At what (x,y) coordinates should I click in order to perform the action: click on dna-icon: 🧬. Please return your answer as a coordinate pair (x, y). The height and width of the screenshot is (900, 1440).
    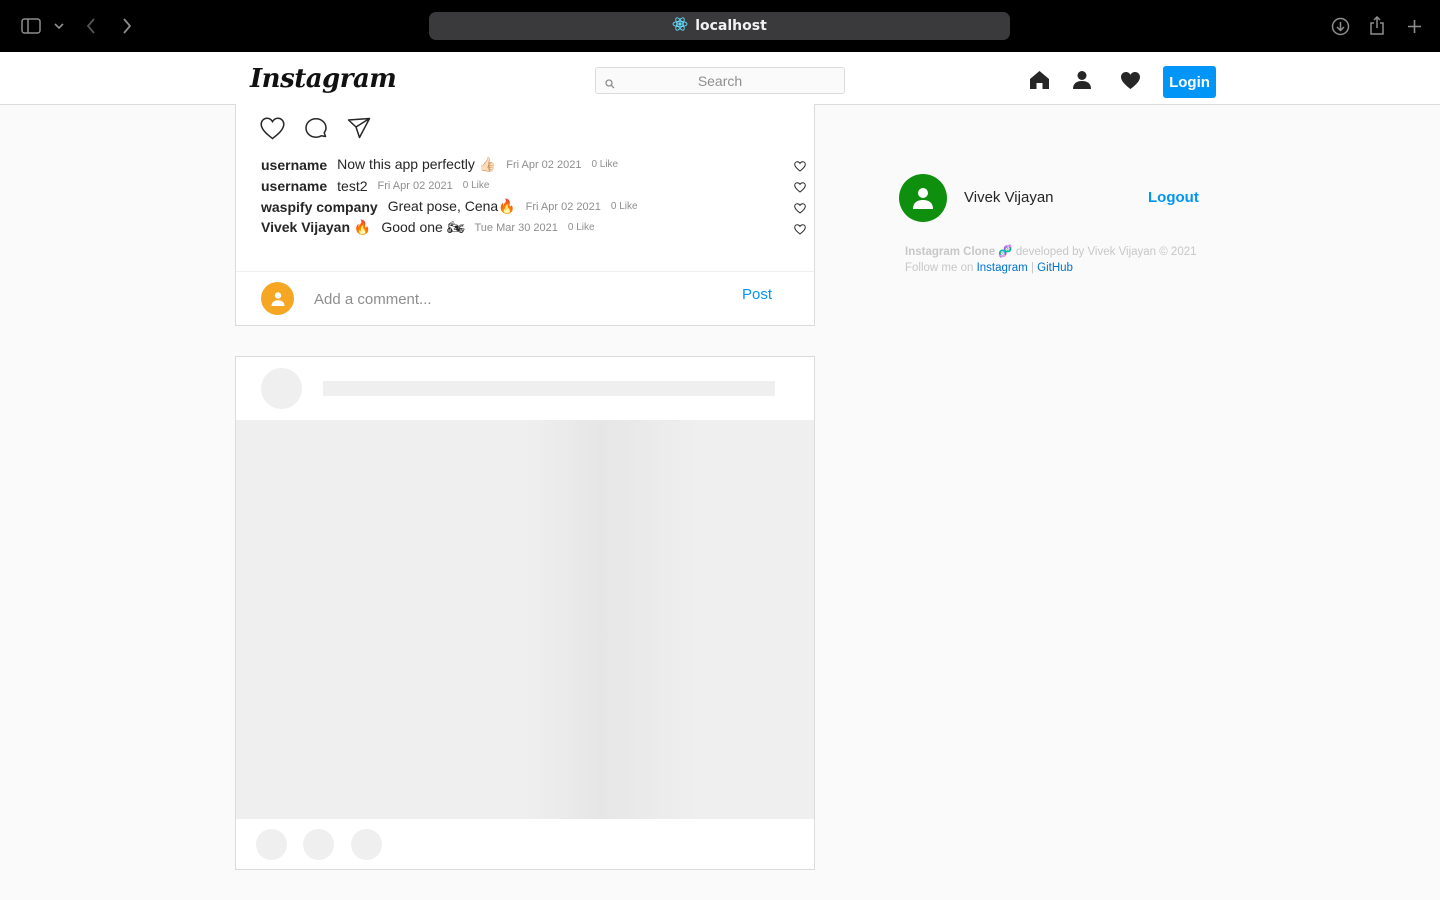
    Looking at the image, I should click on (1005, 252).